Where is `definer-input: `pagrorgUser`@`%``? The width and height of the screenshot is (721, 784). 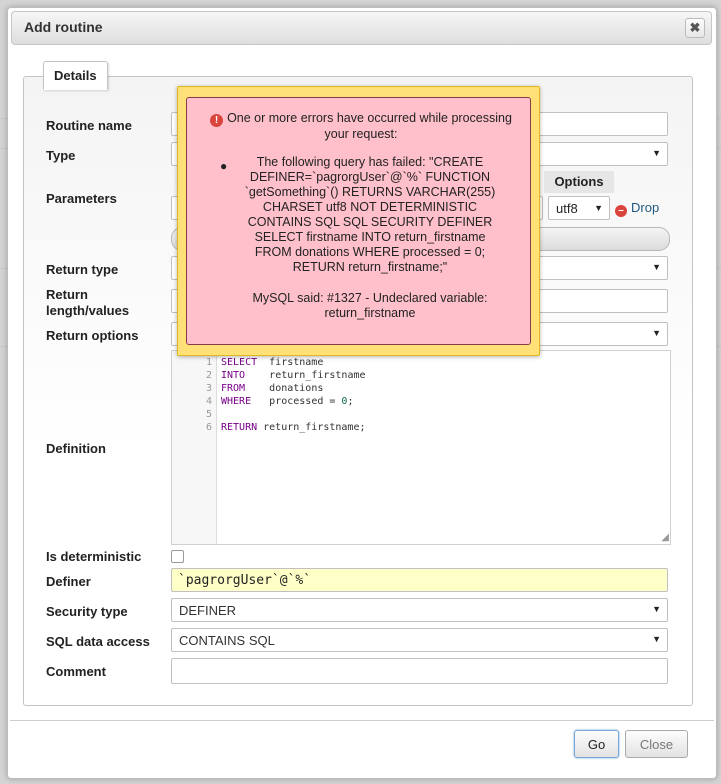 definer-input: `pagrorgUser`@`%` is located at coordinates (419, 580).